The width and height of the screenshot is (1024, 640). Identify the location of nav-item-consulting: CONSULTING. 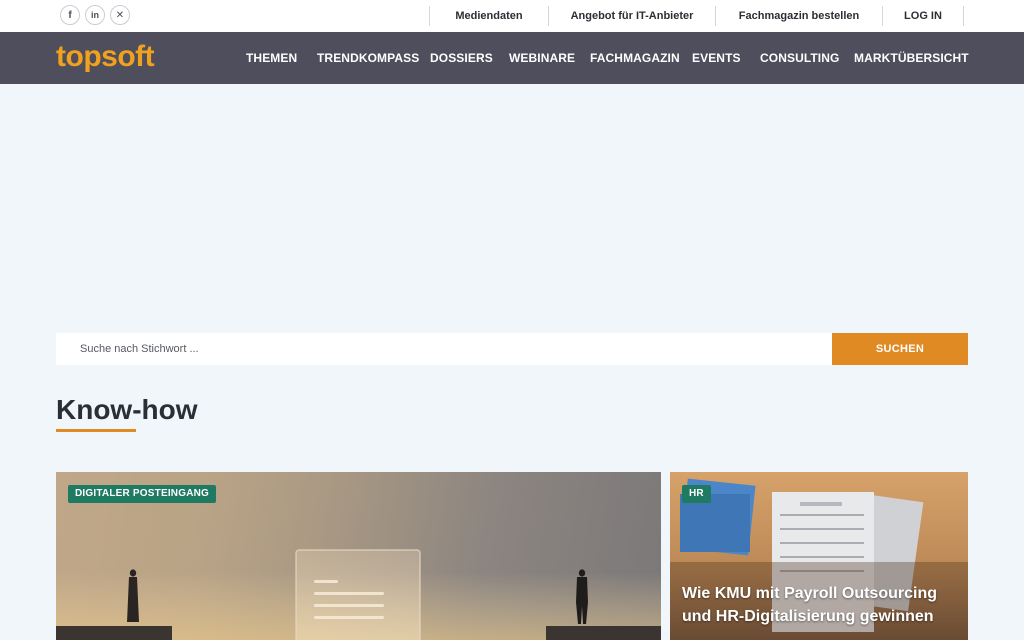
(799, 58).